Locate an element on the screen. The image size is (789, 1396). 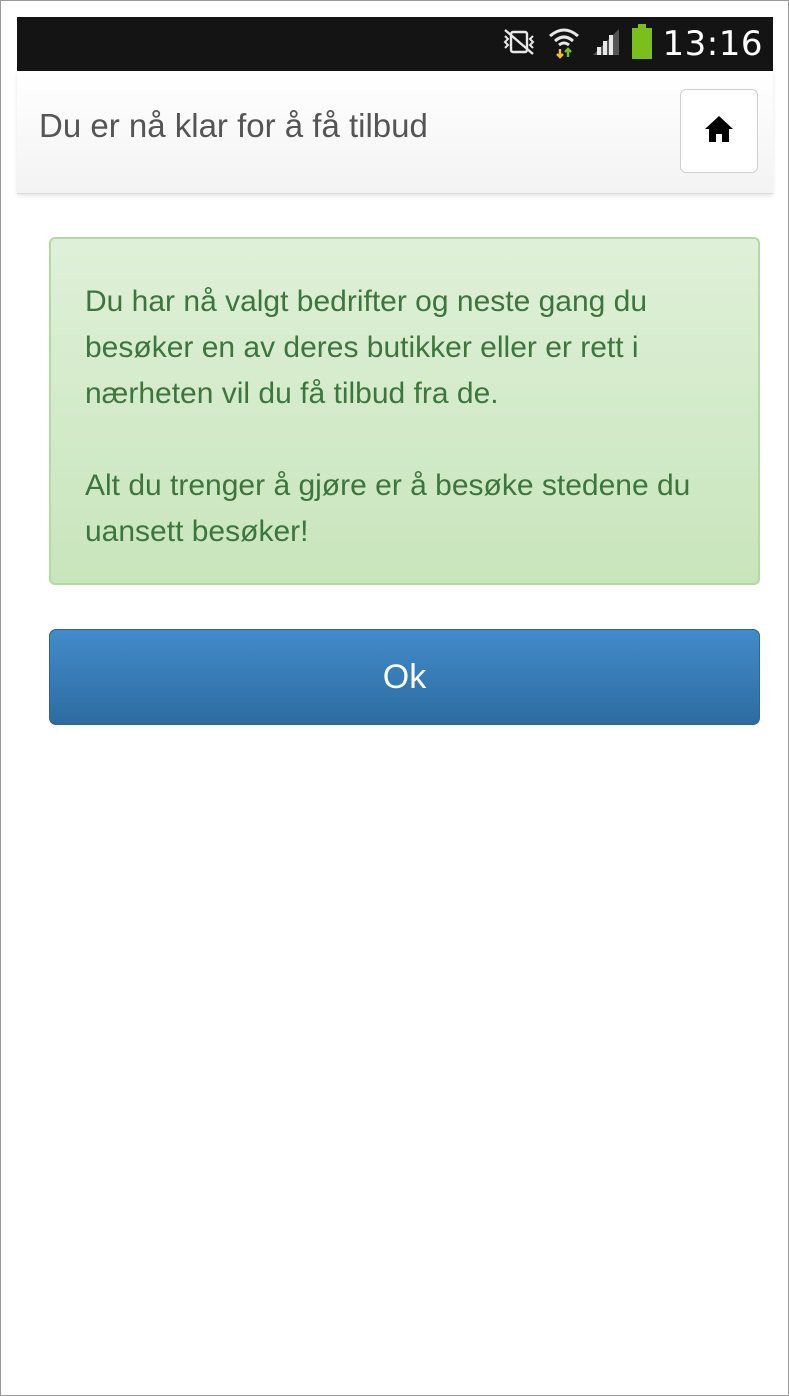
signal-icon is located at coordinates (606, 44).